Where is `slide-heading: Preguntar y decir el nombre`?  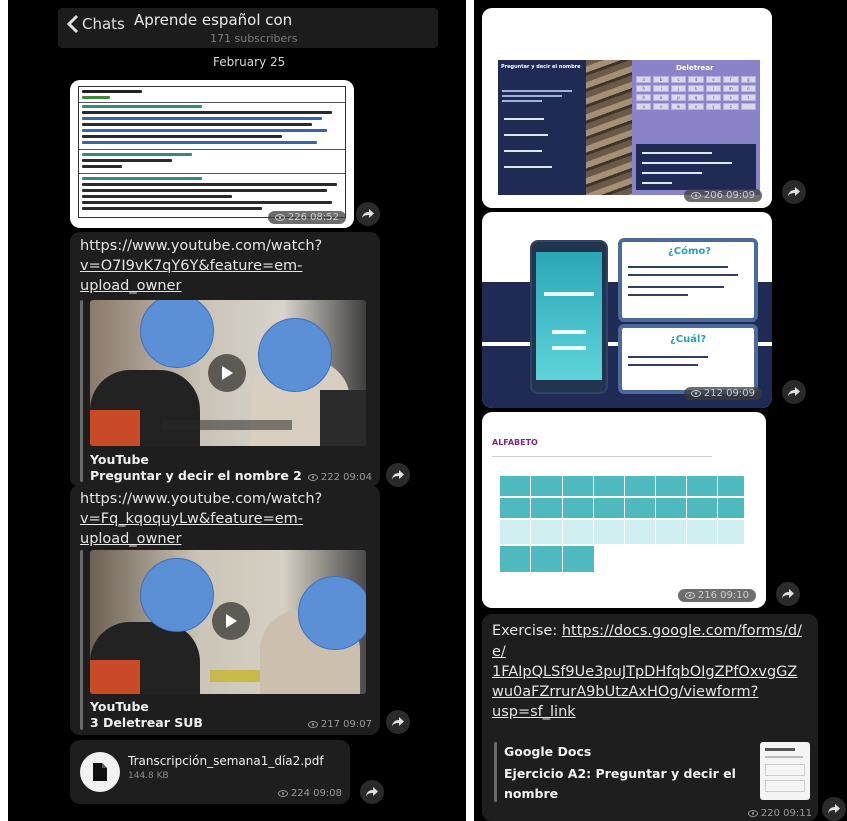 slide-heading: Preguntar y decir el nombre is located at coordinates (541, 67).